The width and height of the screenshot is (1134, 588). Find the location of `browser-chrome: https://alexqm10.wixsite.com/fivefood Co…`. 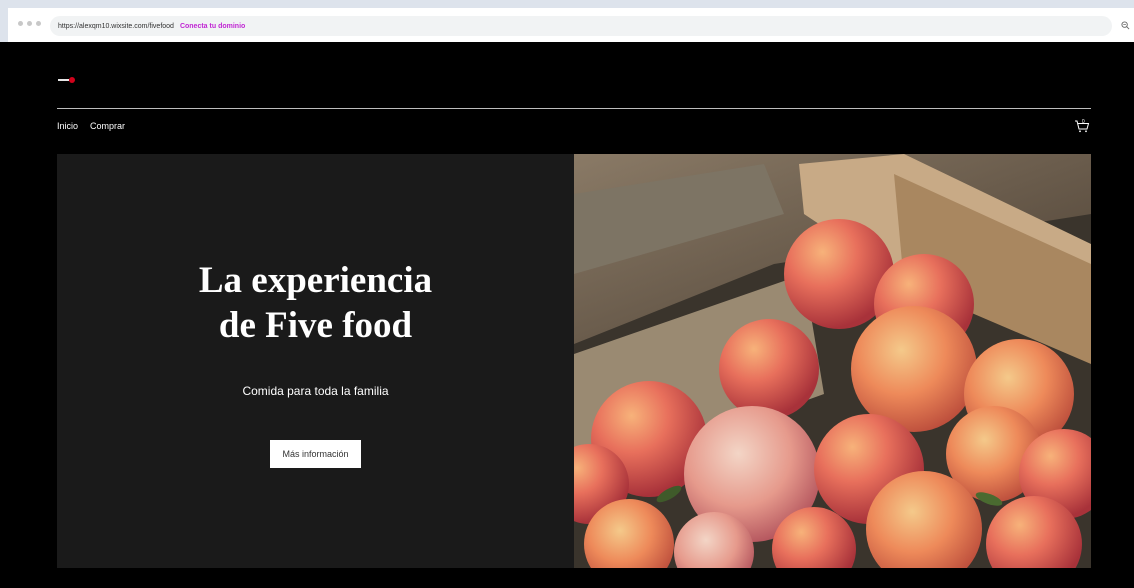

browser-chrome: https://alexqm10.wixsite.com/fivefood Co… is located at coordinates (567, 21).